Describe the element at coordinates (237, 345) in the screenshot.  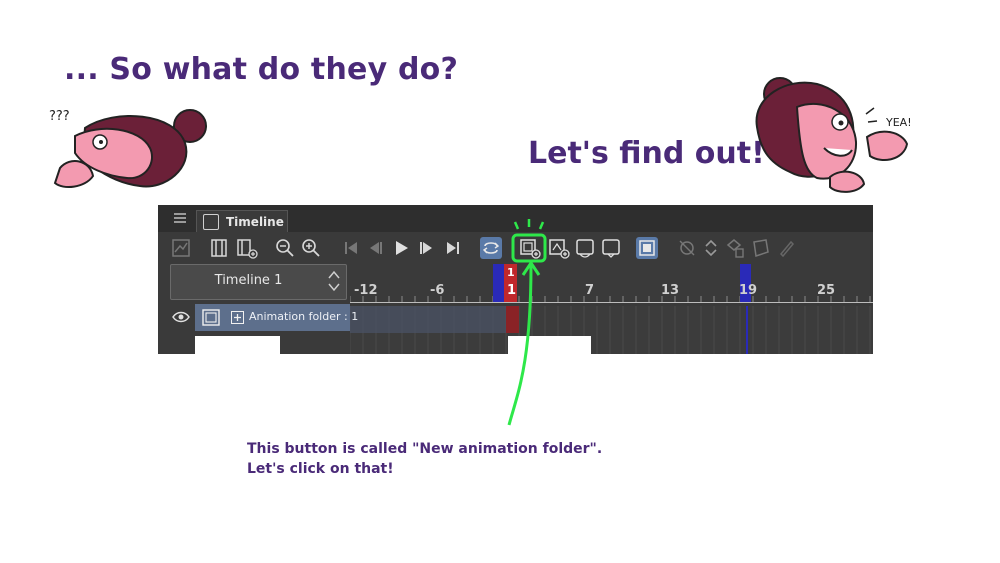
I see `crop-gap` at that location.